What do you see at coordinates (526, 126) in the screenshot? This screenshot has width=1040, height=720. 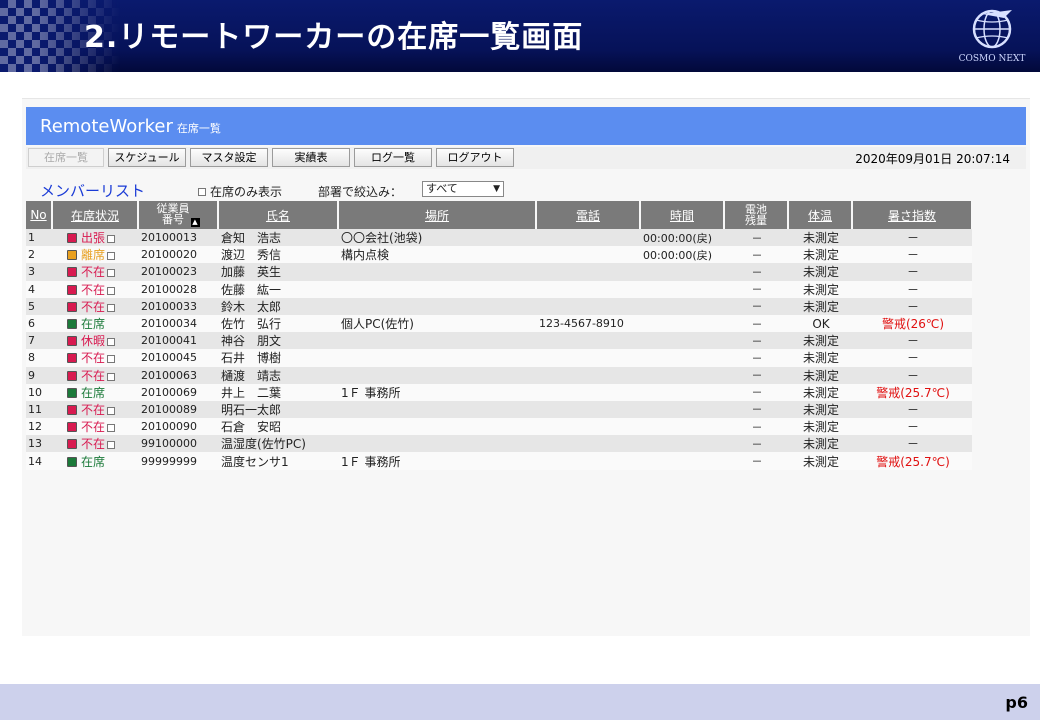 I see `app-header: RemoteWorker 在席一覧` at bounding box center [526, 126].